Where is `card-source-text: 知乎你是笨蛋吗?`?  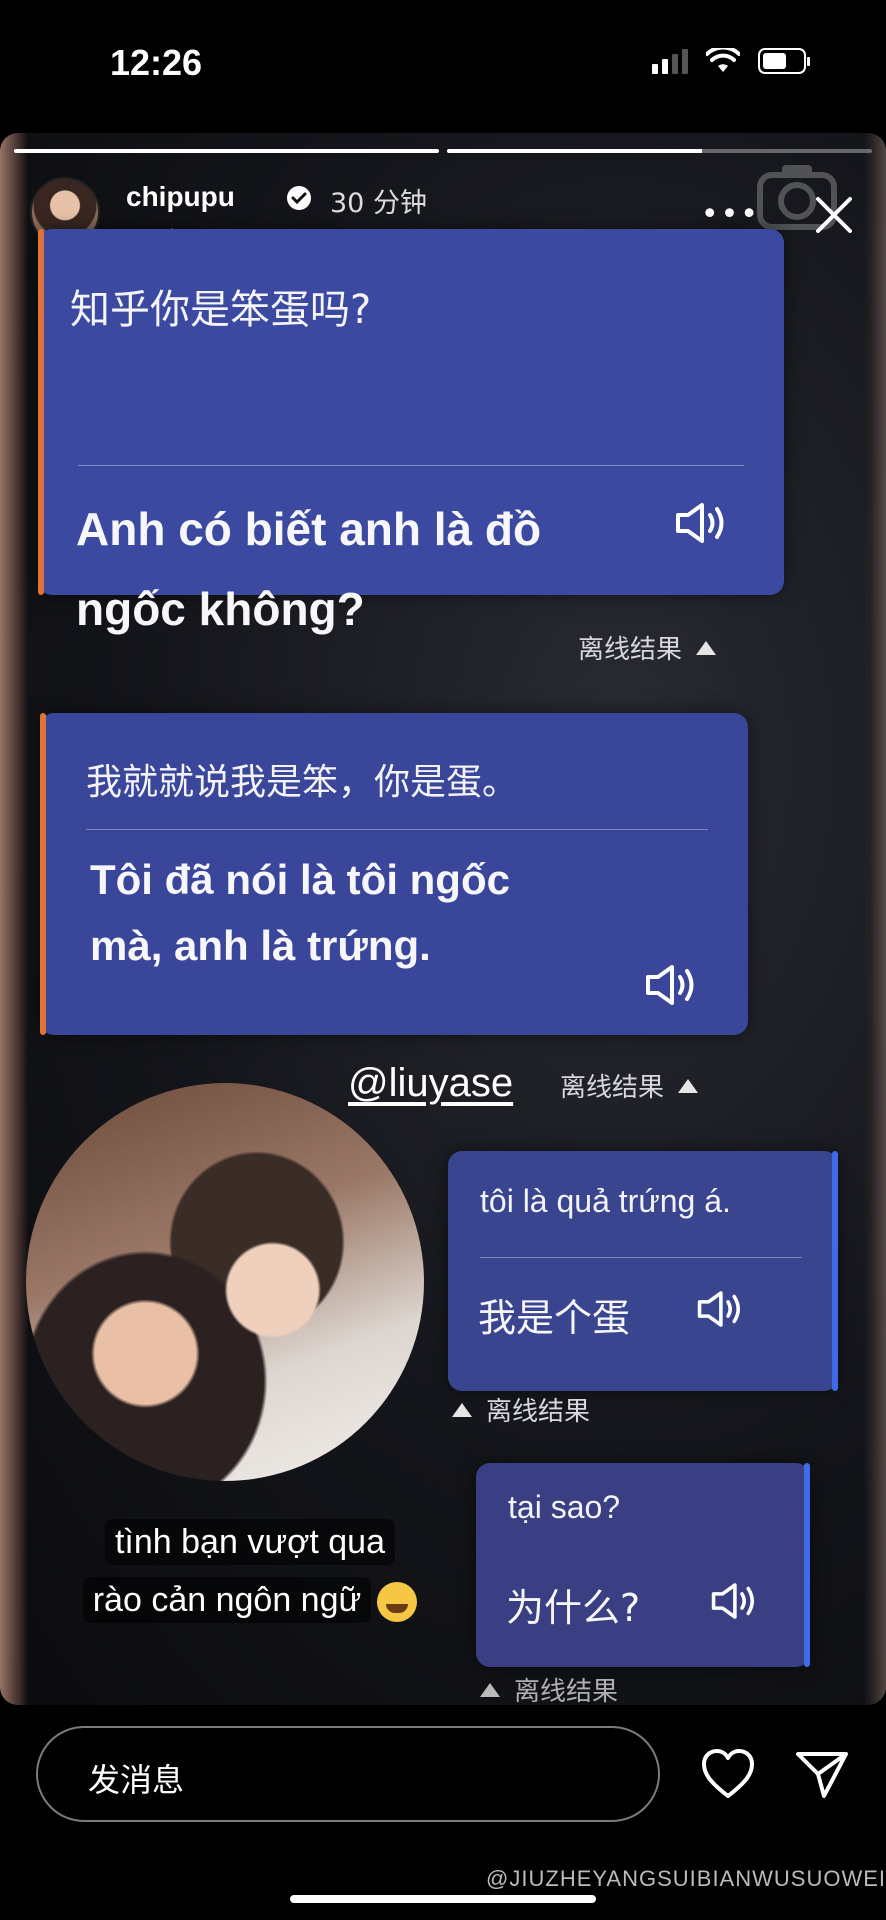 card-source-text: 知乎你是笨蛋吗? is located at coordinates (221, 310).